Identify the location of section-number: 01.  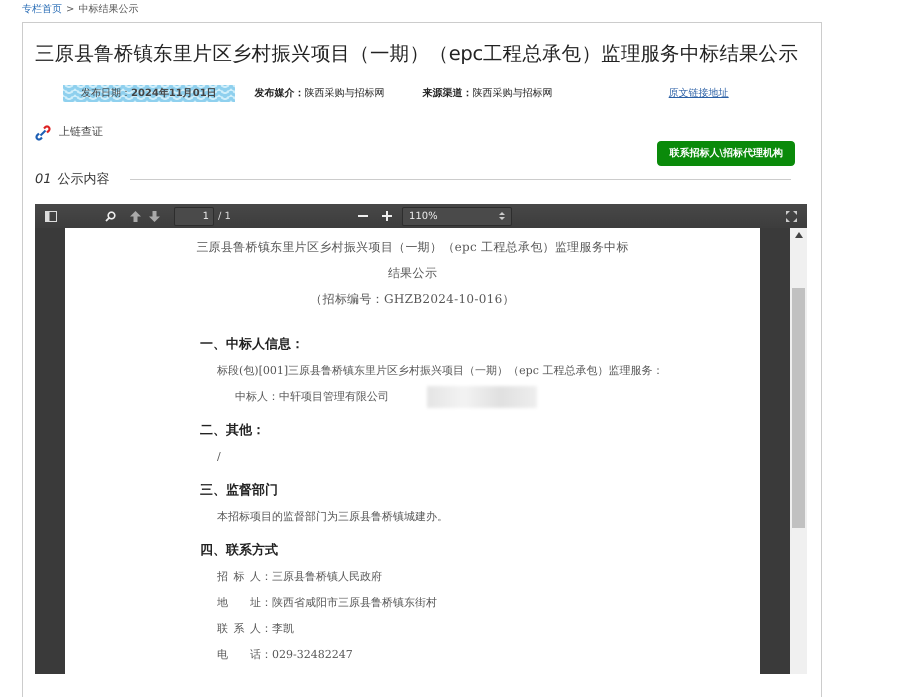
(43, 179).